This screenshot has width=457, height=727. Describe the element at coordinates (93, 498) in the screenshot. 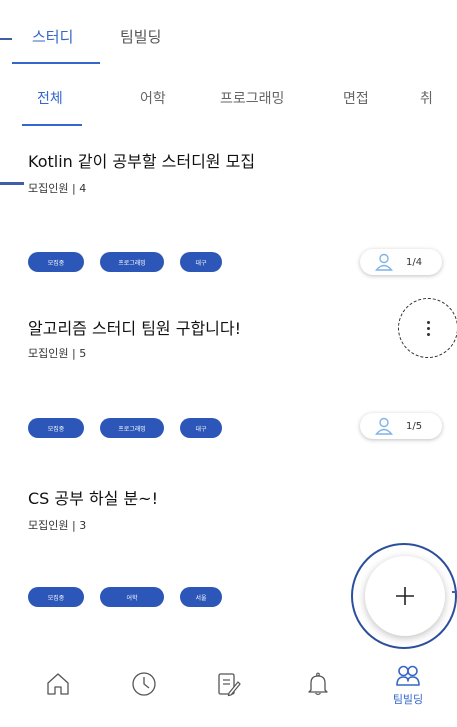

I see `post-title: CS 공부 하실 분~!` at that location.